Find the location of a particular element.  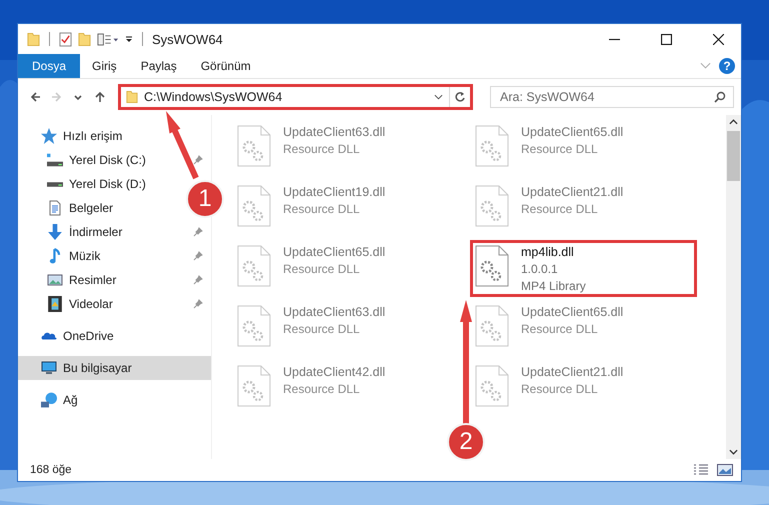

sidebar-item: Hızlı erişim is located at coordinates (73, 136).